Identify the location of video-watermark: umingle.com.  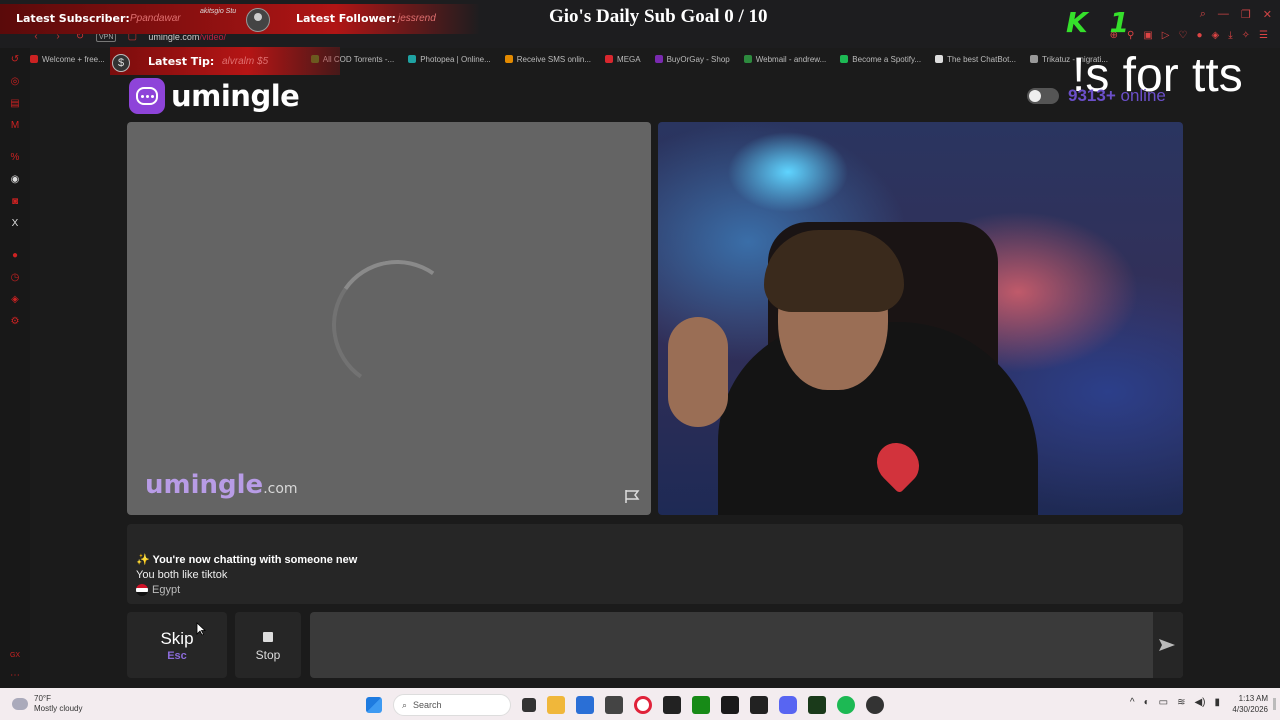
(221, 485).